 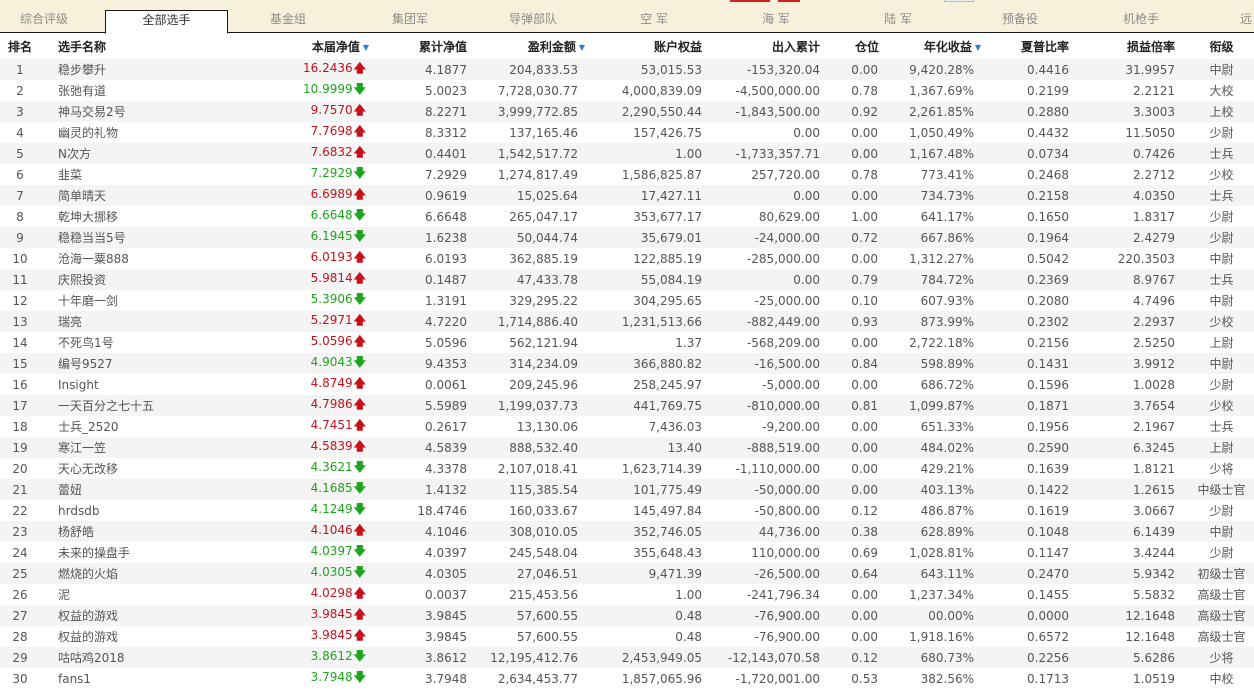 What do you see at coordinates (853, 510) in the screenshot?
I see `cell-position: 0.12` at bounding box center [853, 510].